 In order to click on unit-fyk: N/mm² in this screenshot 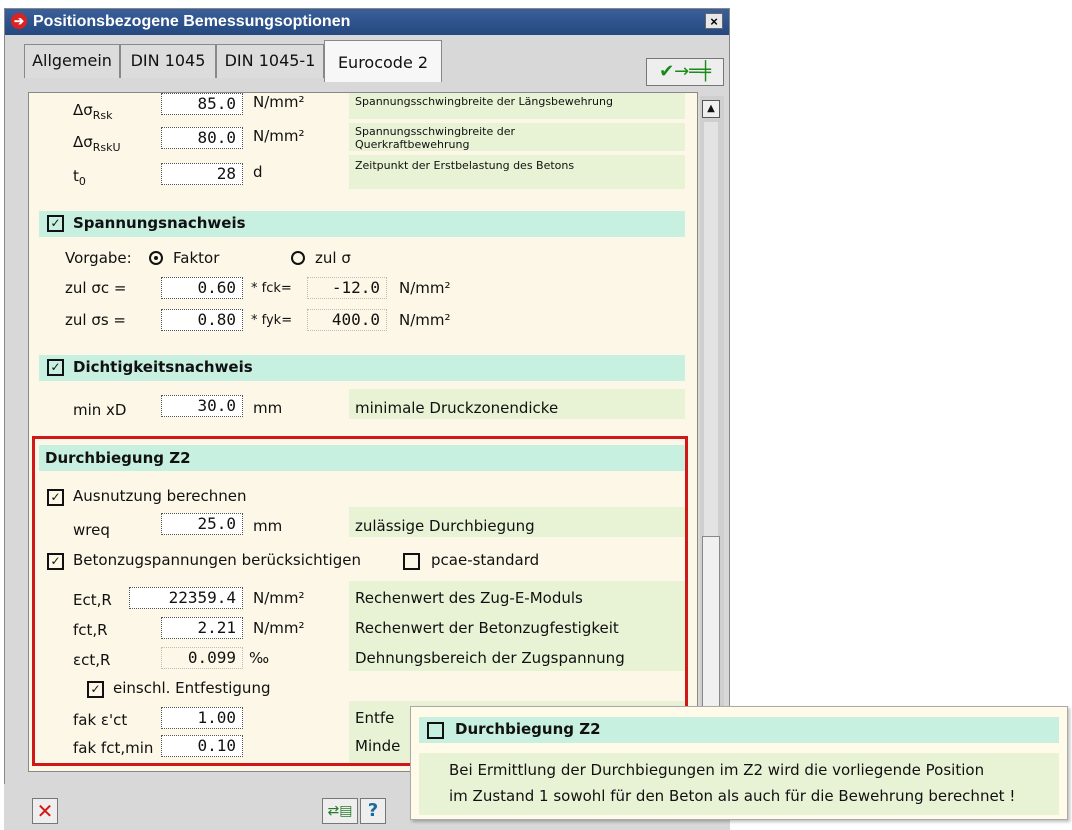, I will do `click(425, 320)`.